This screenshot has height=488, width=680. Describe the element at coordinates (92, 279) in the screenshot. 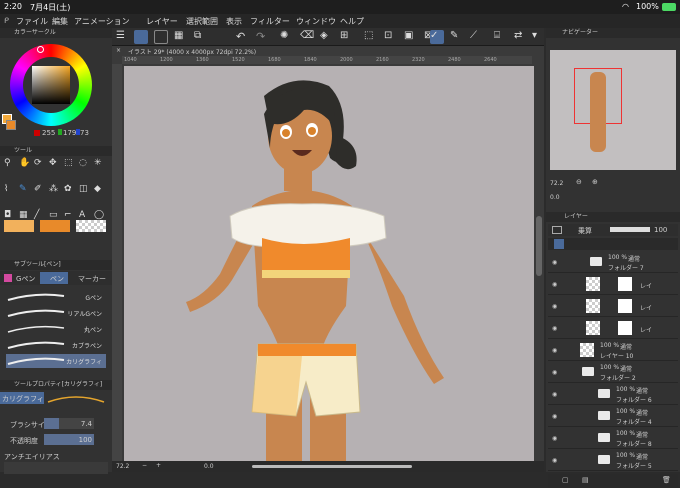

I see `subtool-tab-marker: マーカー` at that location.